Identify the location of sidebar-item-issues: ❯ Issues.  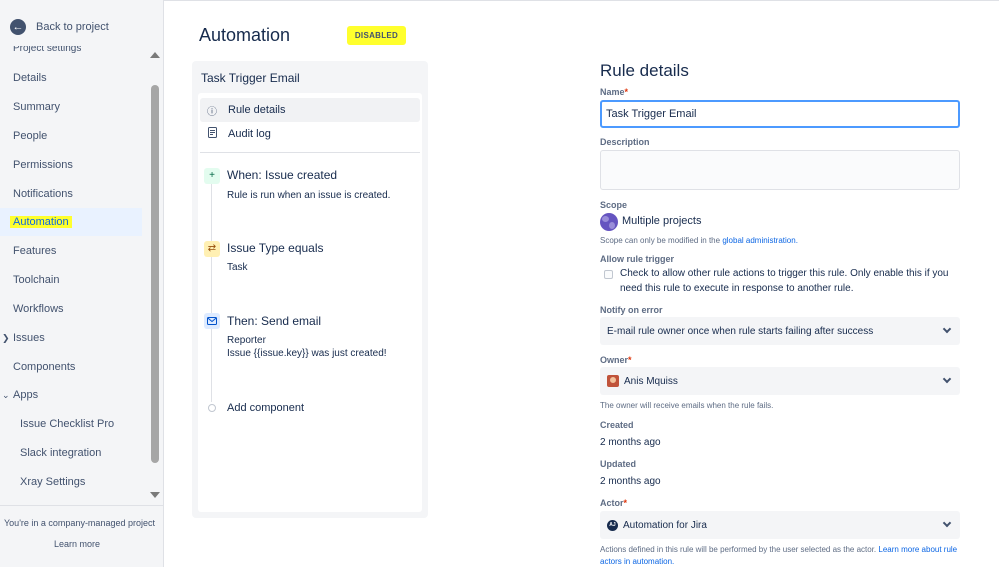
(71, 338).